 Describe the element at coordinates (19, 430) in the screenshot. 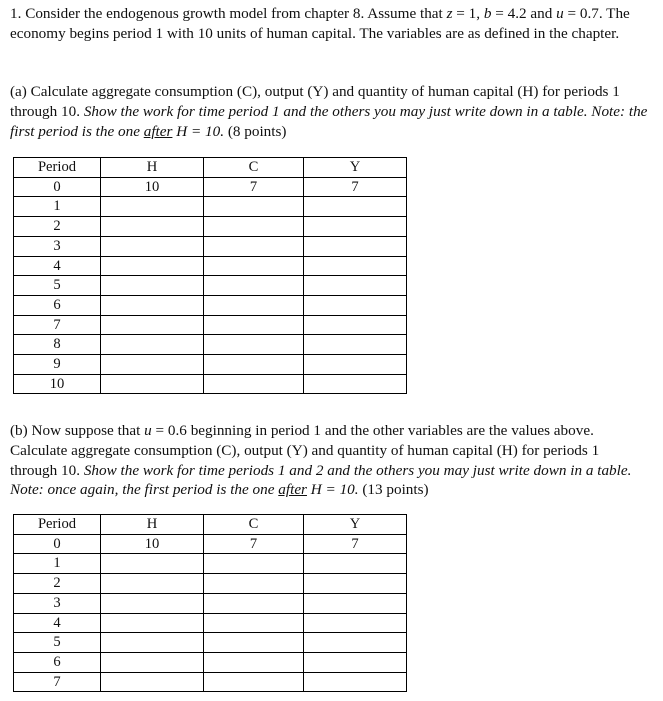

I see `part-b-label: (b)` at that location.